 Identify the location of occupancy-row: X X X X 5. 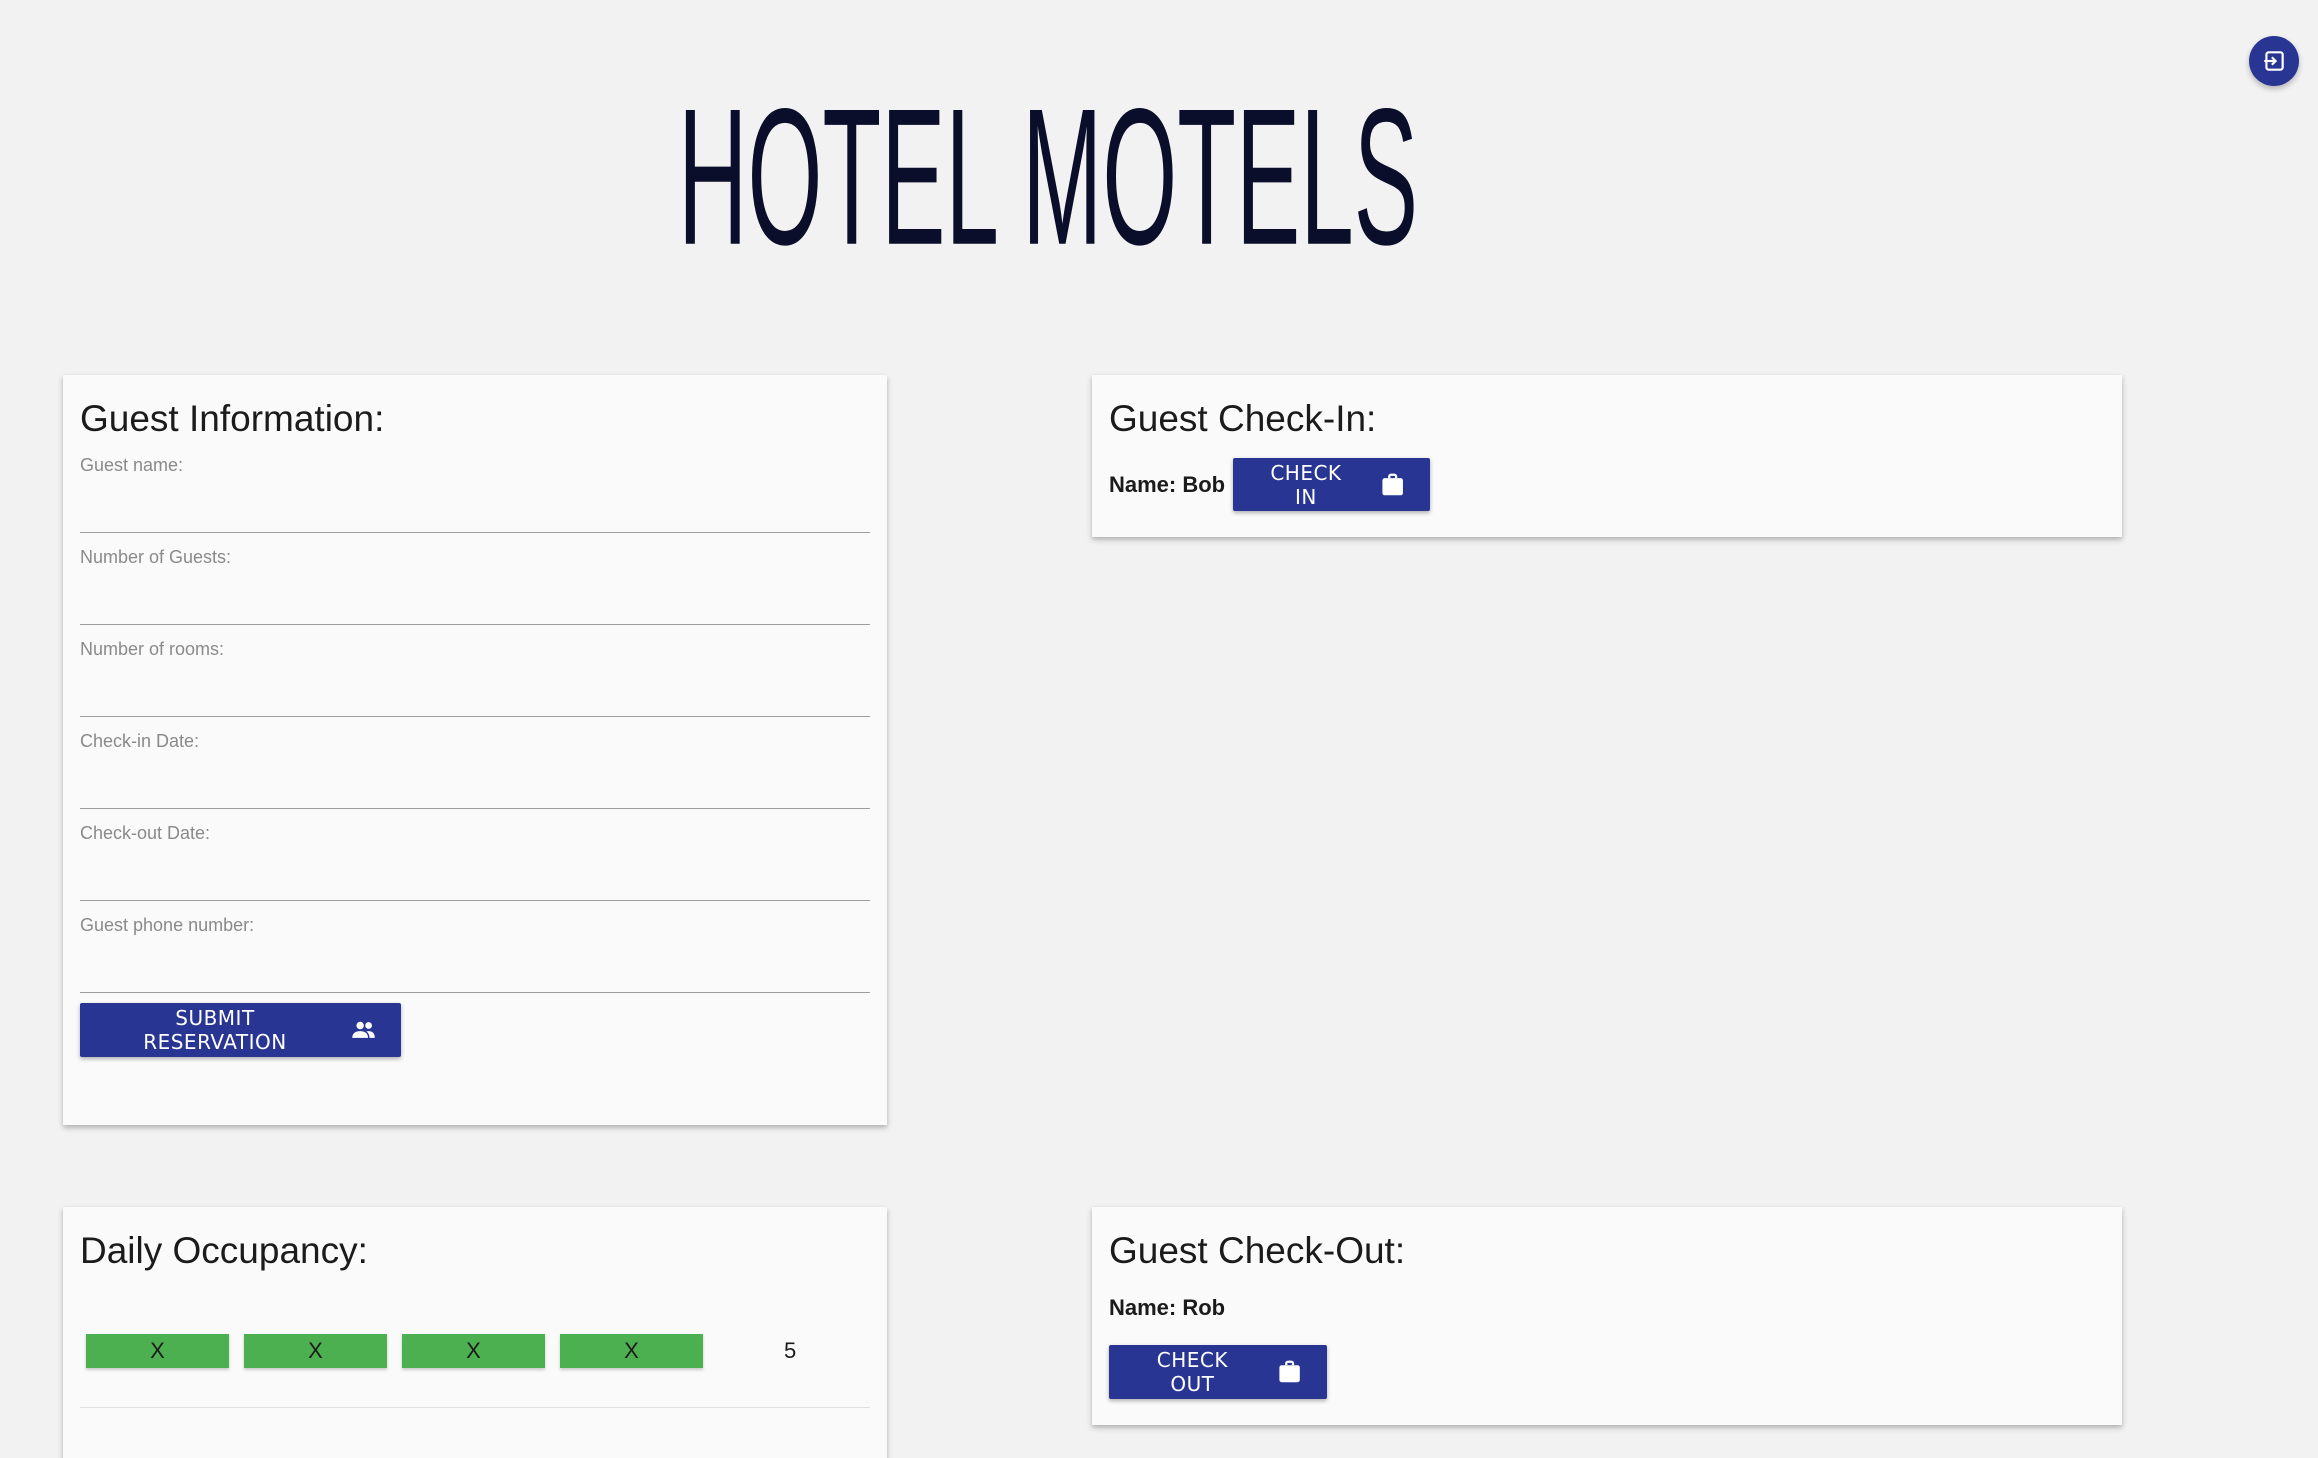
(481, 1351).